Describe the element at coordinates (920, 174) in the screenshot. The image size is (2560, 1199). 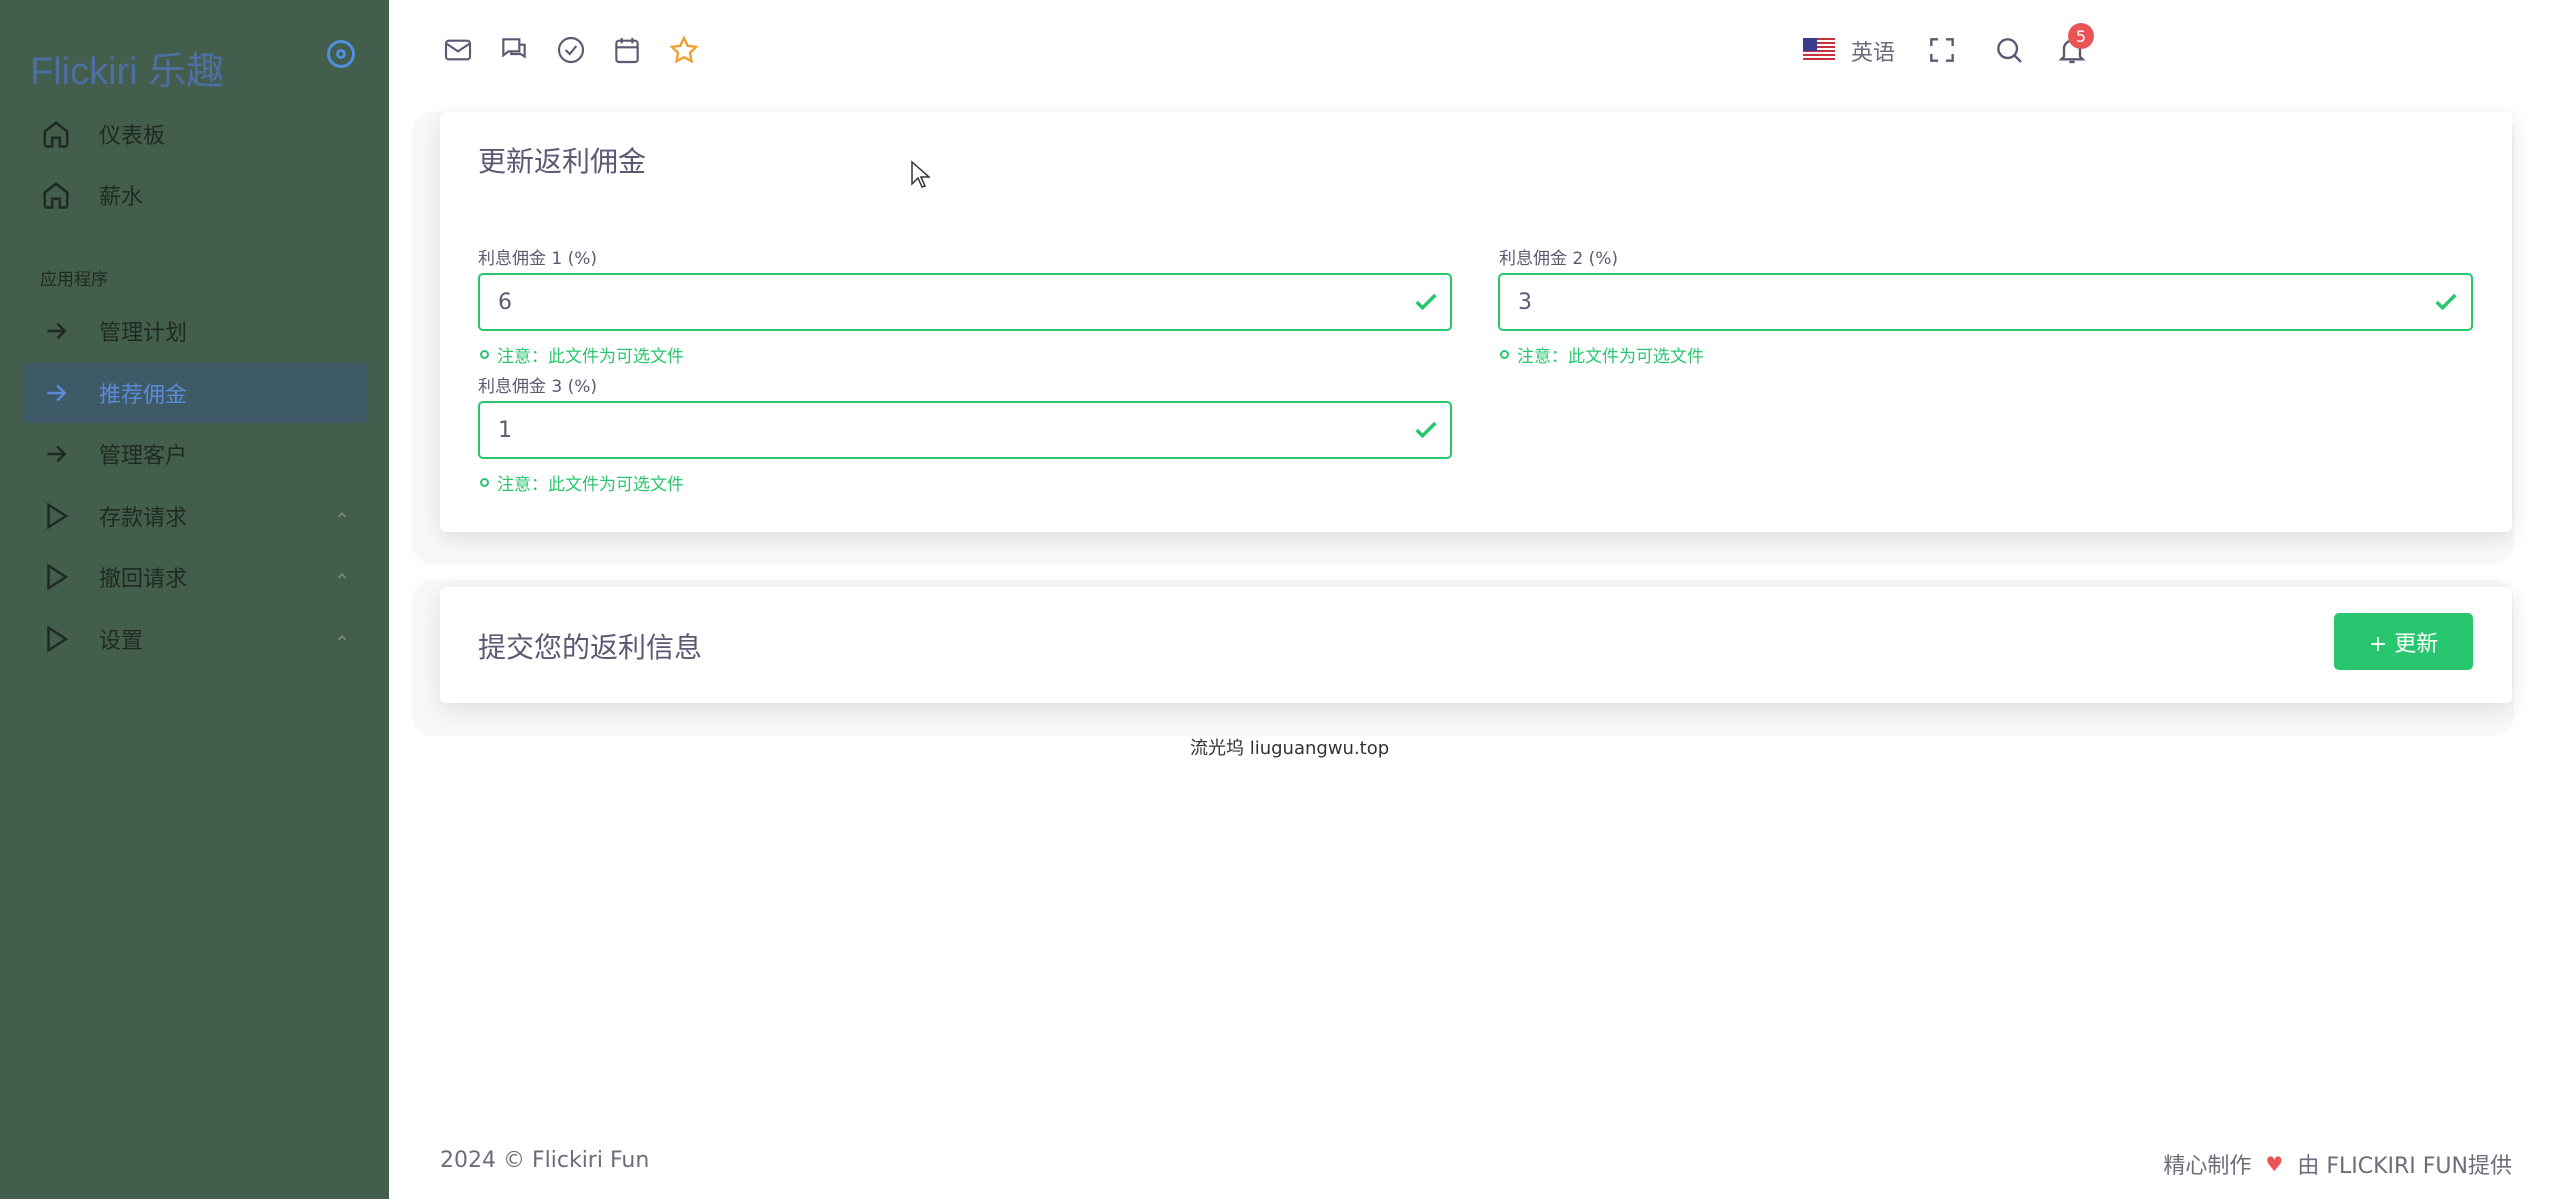
I see `mouse-cursor-icon` at that location.